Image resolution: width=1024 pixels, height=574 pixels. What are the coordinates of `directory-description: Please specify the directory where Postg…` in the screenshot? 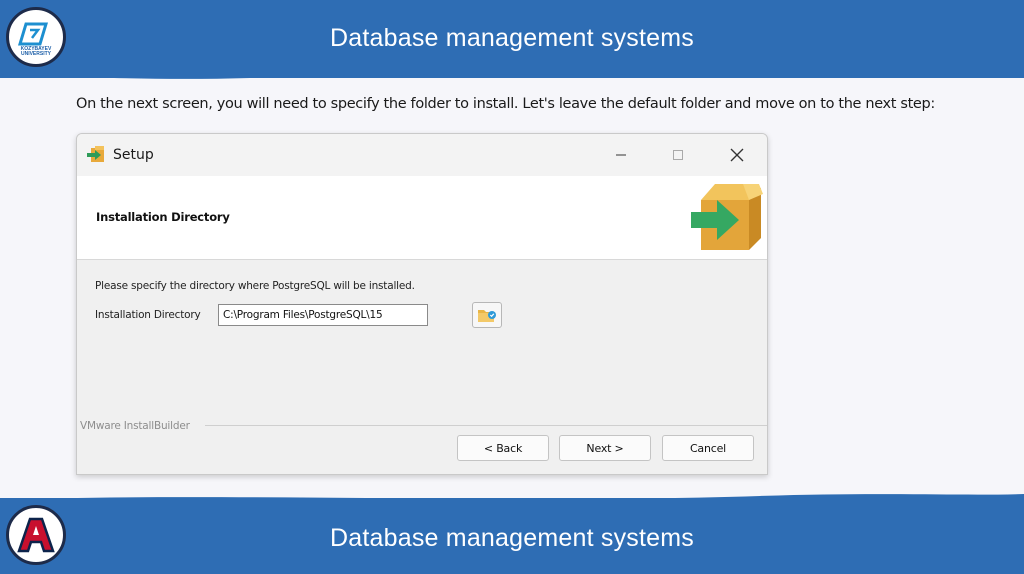 It's located at (255, 286).